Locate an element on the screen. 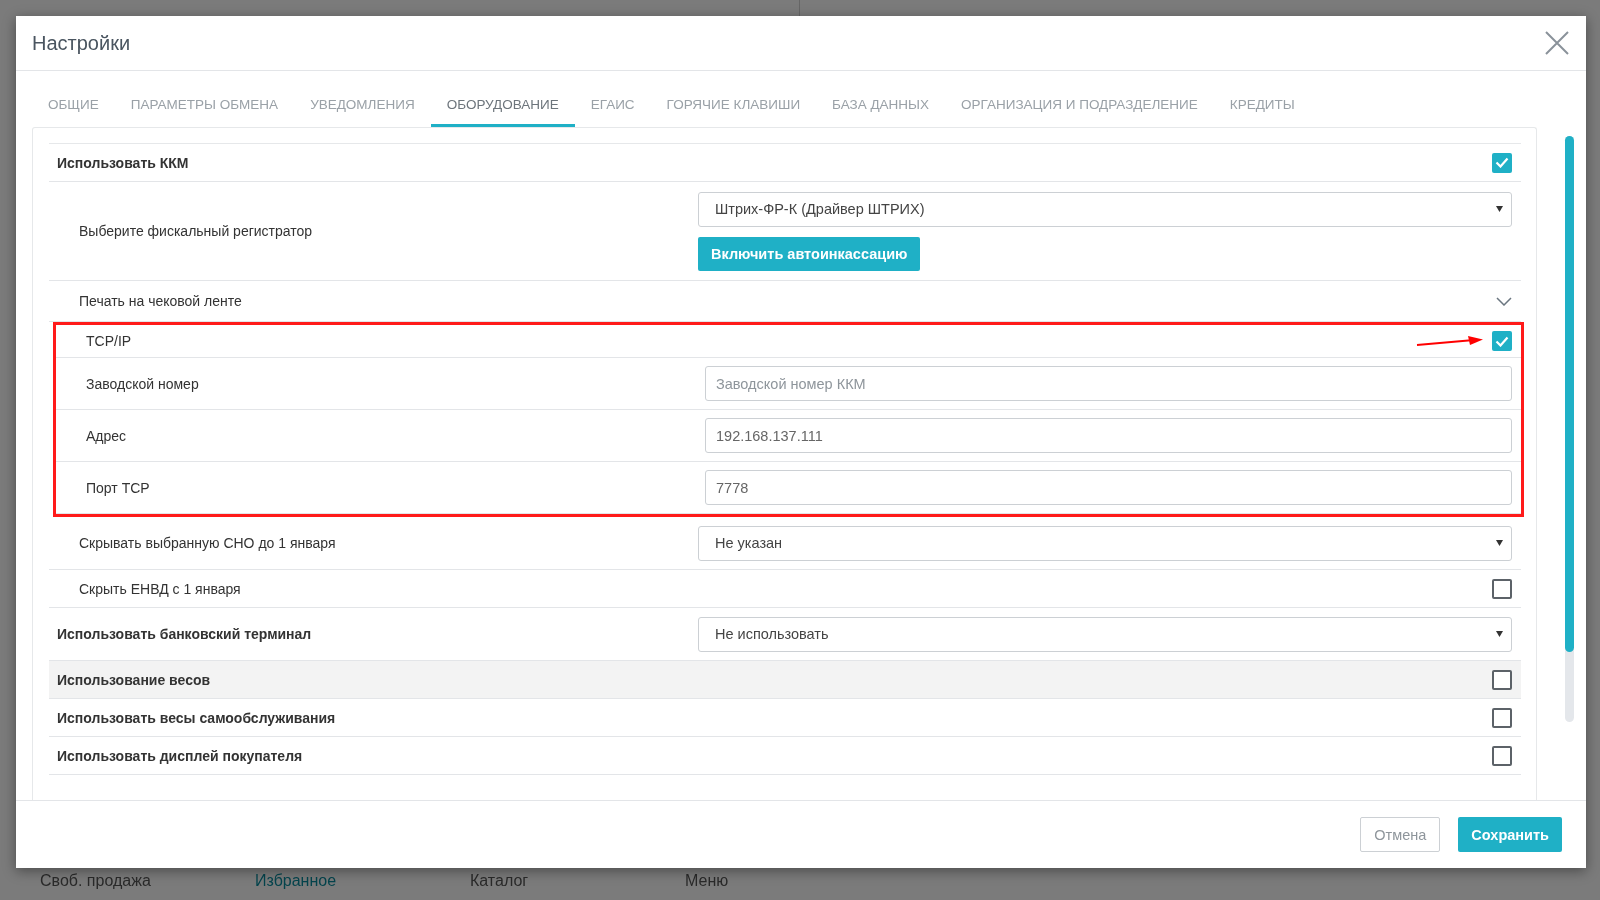 Image resolution: width=1600 pixels, height=900 pixels. tab: УВЕДОМЛЕНИЯ is located at coordinates (362, 106).